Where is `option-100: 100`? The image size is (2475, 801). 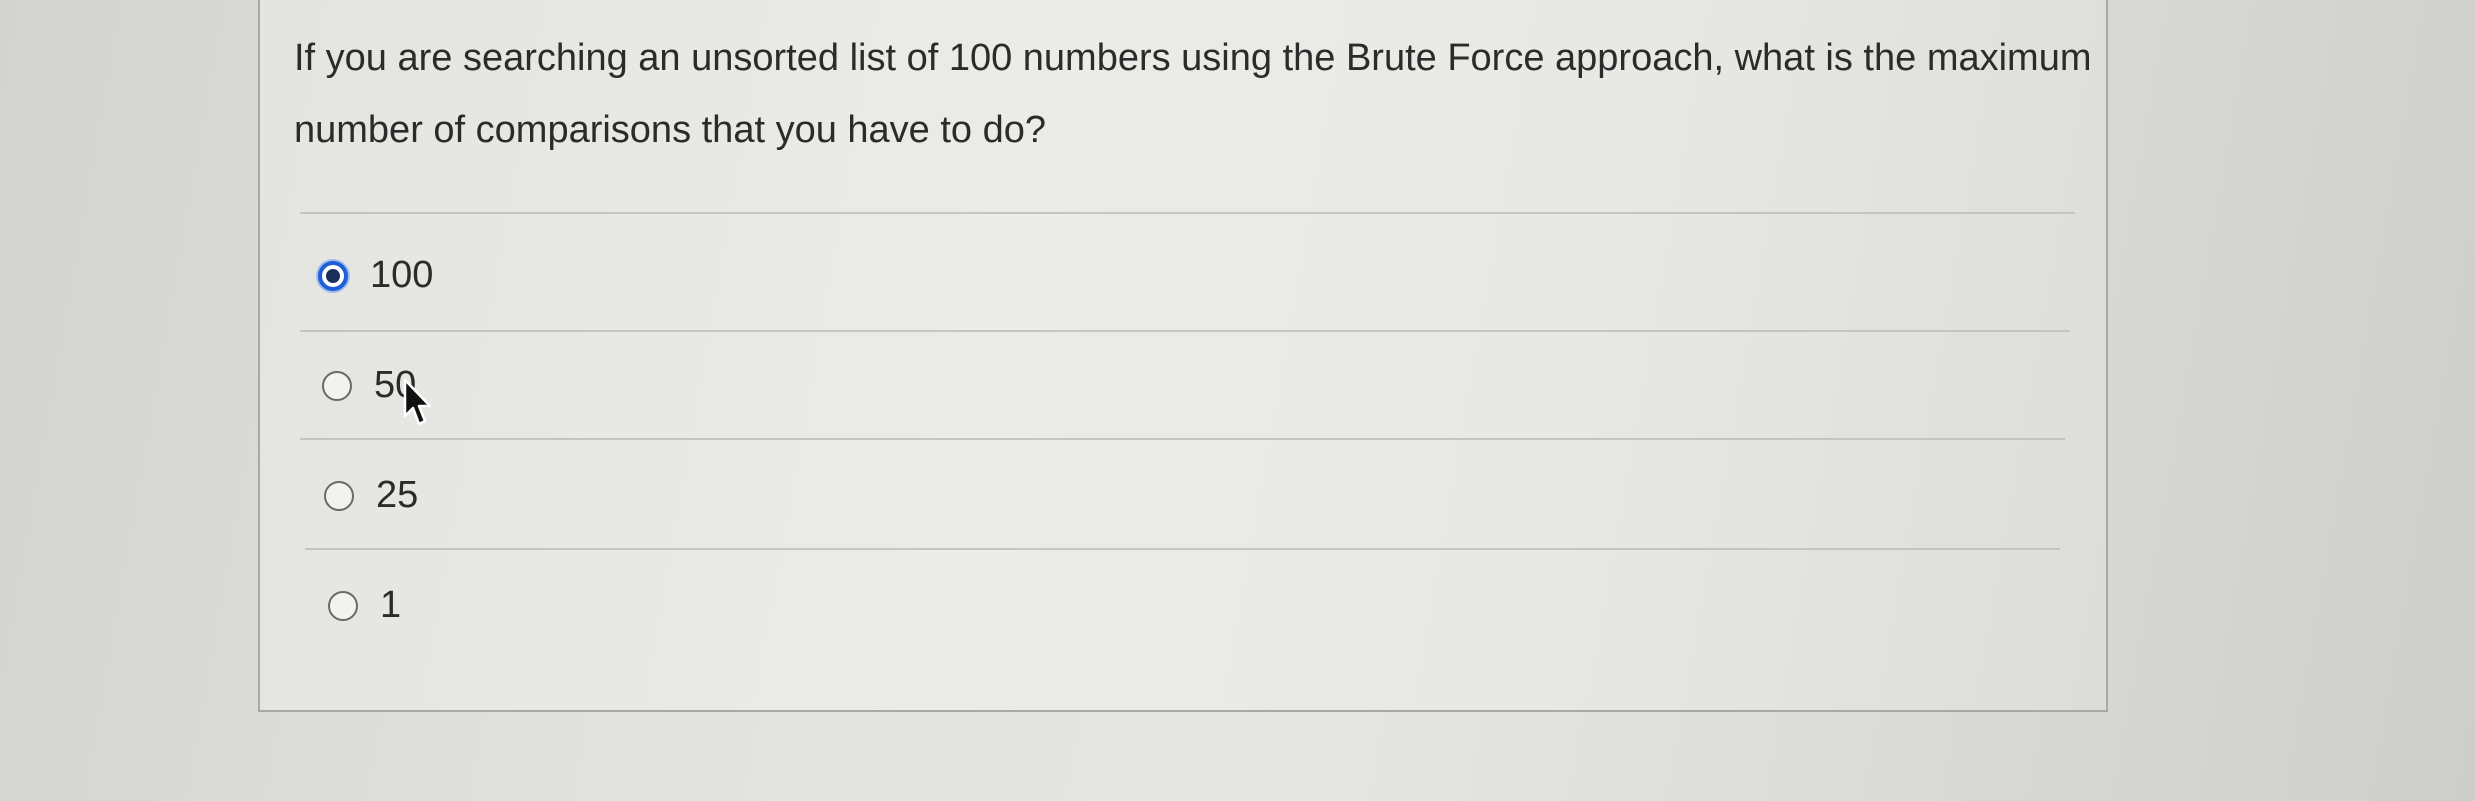
option-100: 100 is located at coordinates (375, 275).